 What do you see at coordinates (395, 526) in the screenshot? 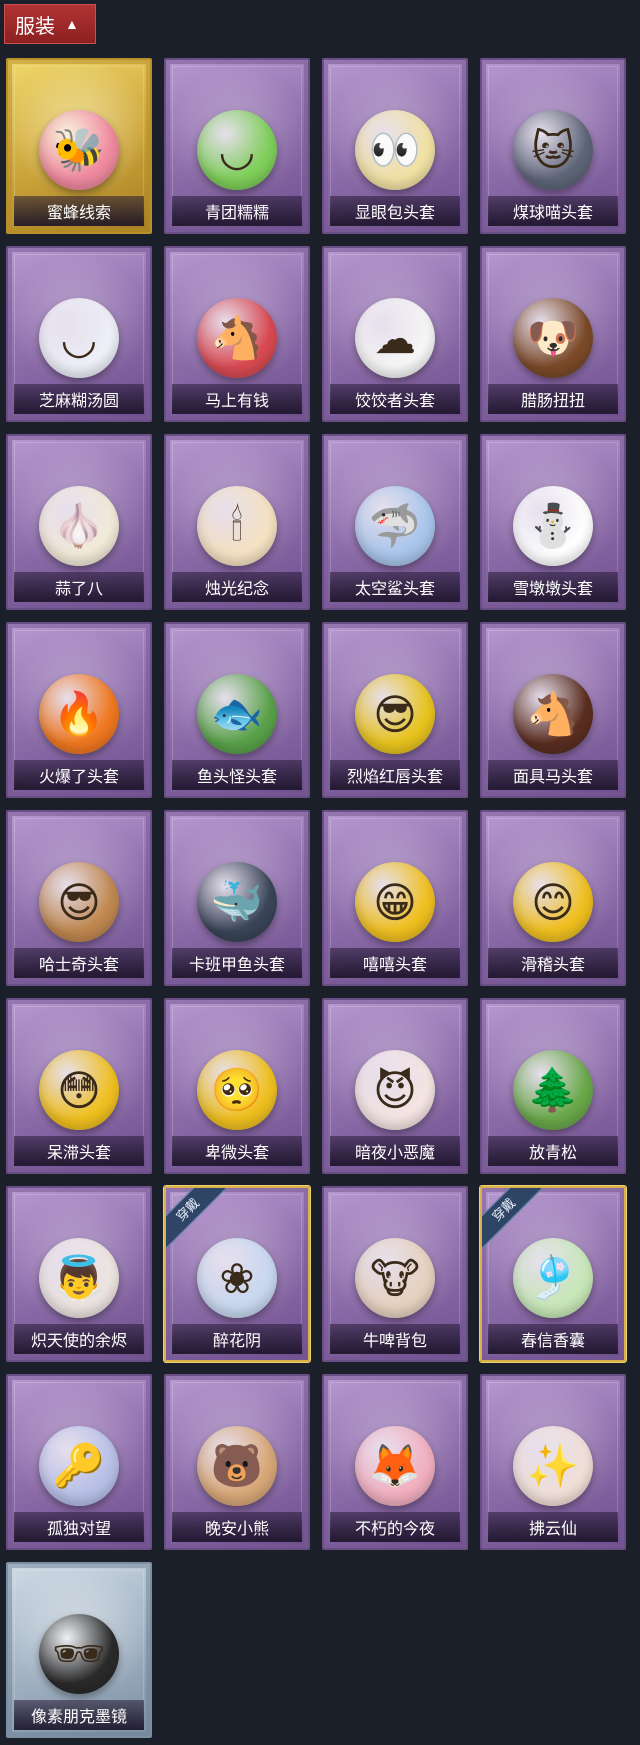
I see `shark-head-icon: 🦈` at bounding box center [395, 526].